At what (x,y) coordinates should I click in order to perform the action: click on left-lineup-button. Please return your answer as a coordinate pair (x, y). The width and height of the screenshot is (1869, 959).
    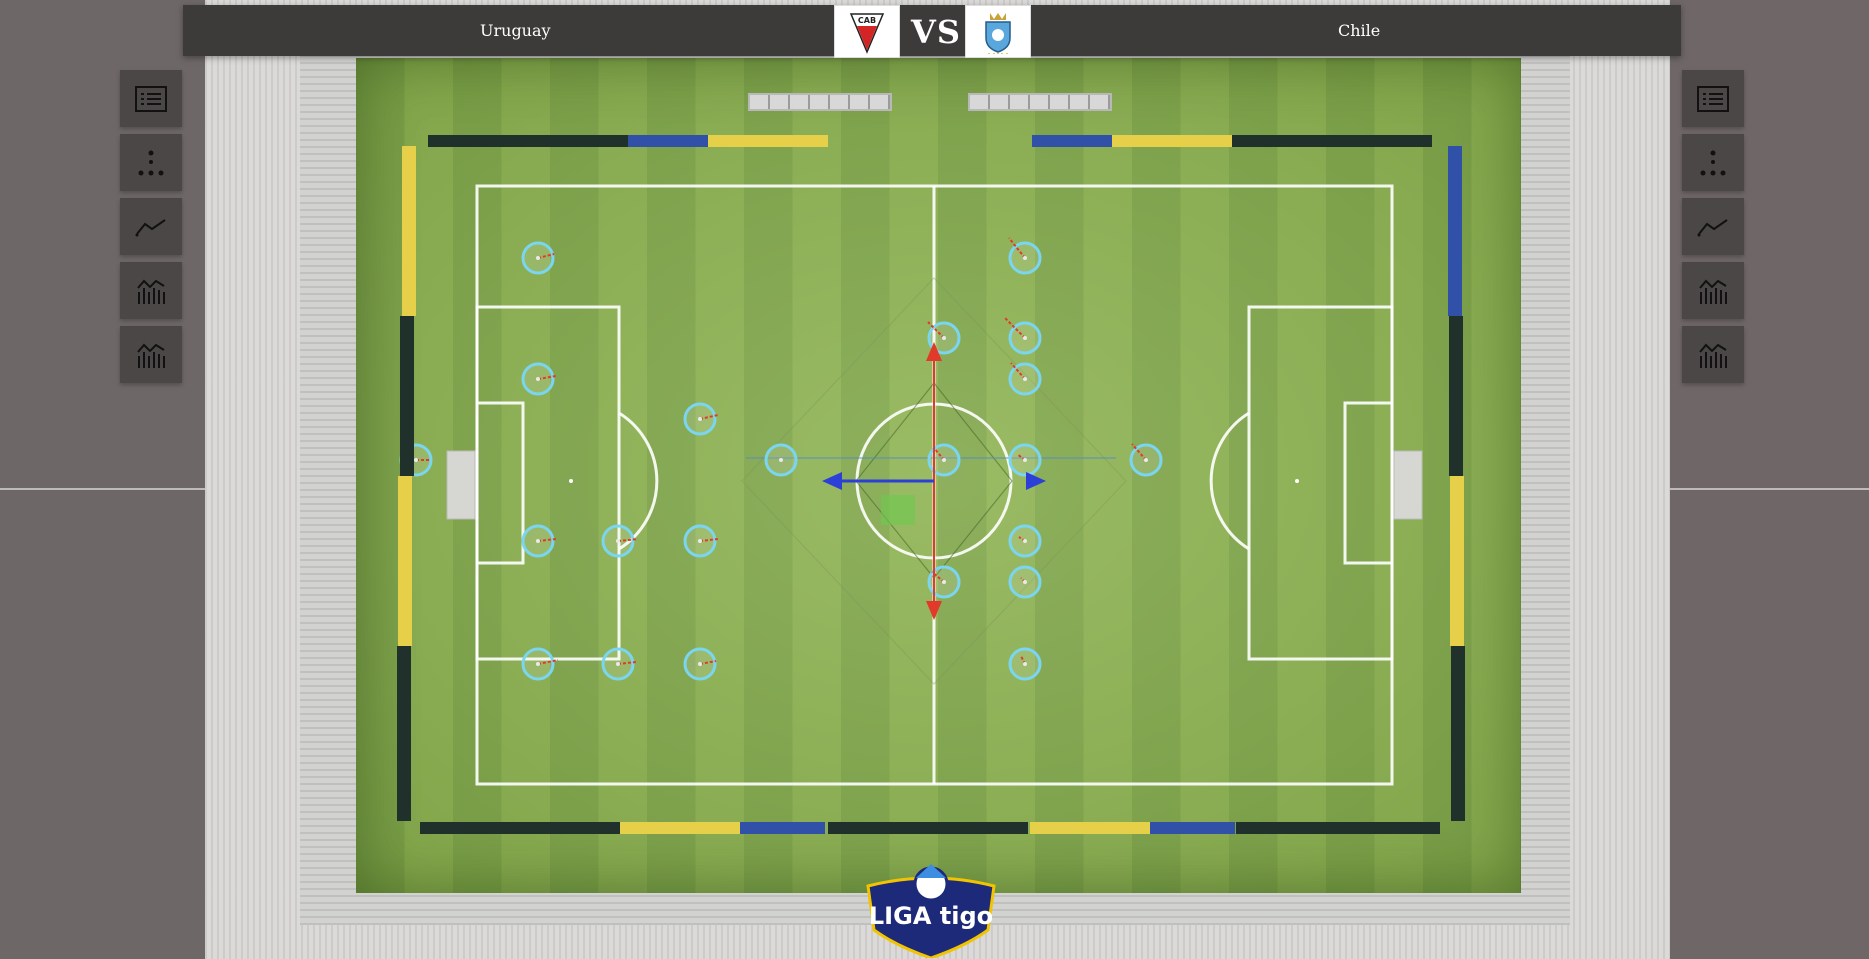
    Looking at the image, I should click on (151, 98).